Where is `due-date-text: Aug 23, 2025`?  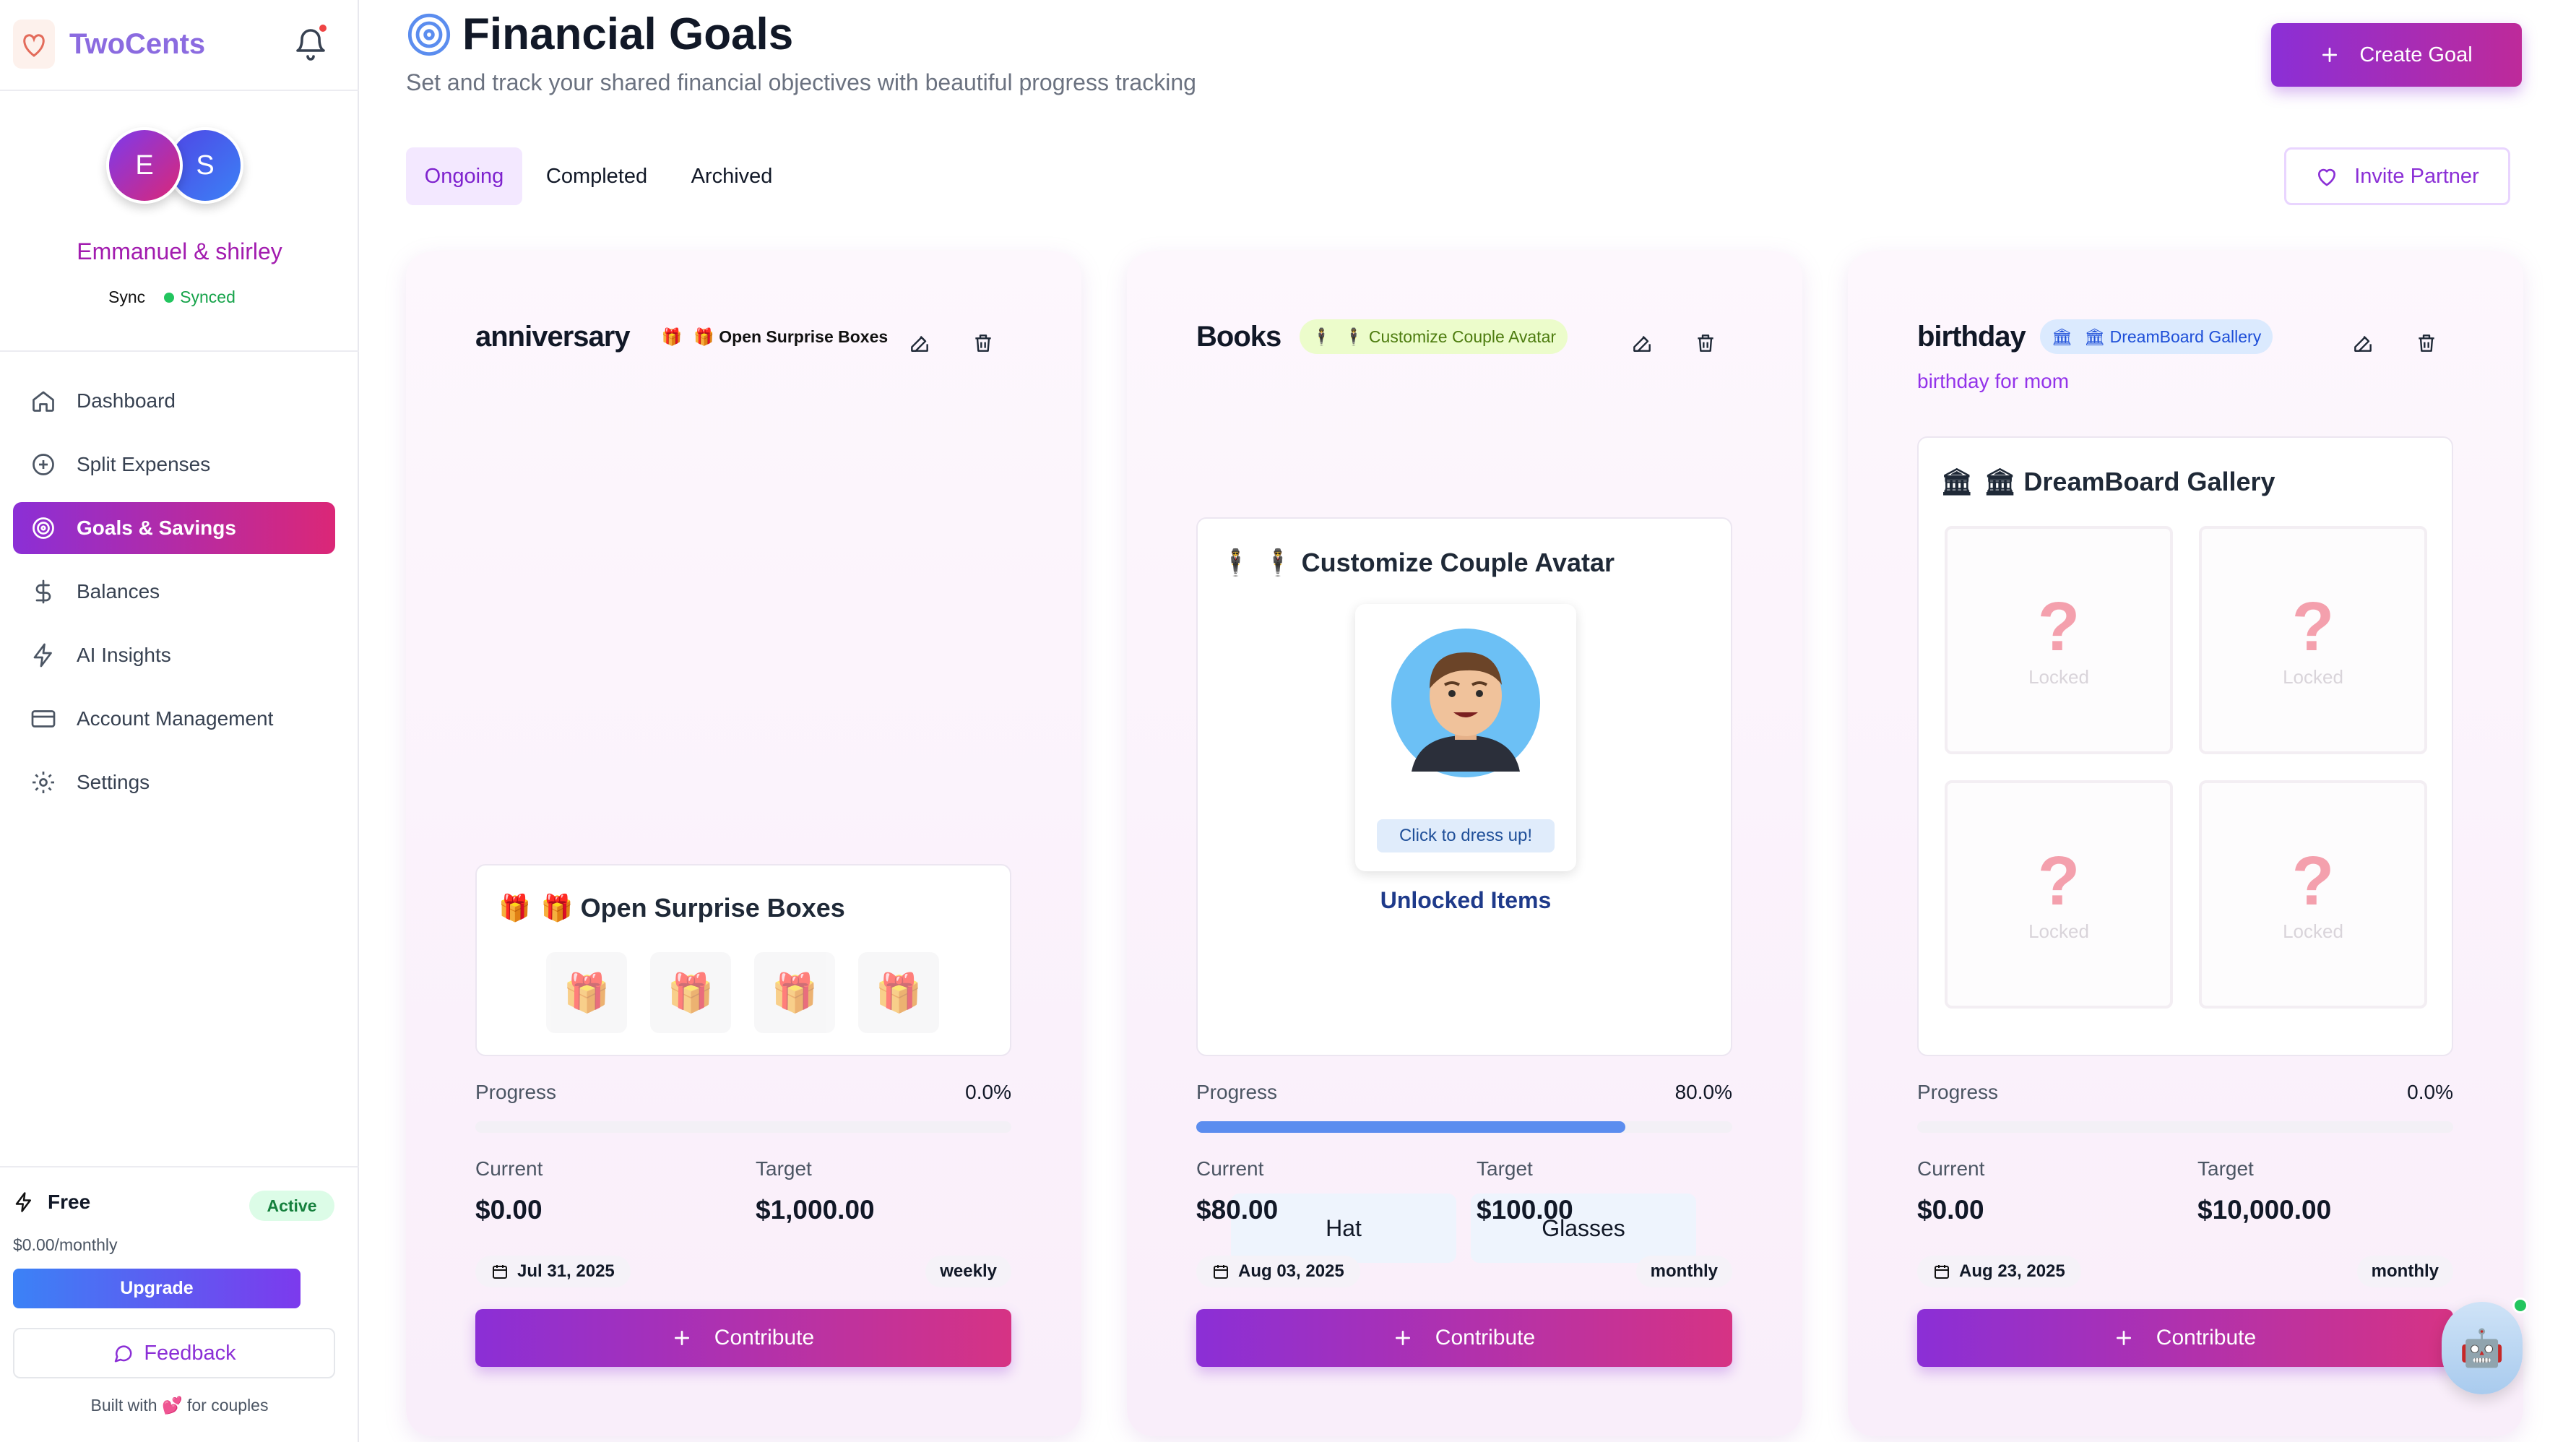
due-date-text: Aug 23, 2025 is located at coordinates (2012, 1271).